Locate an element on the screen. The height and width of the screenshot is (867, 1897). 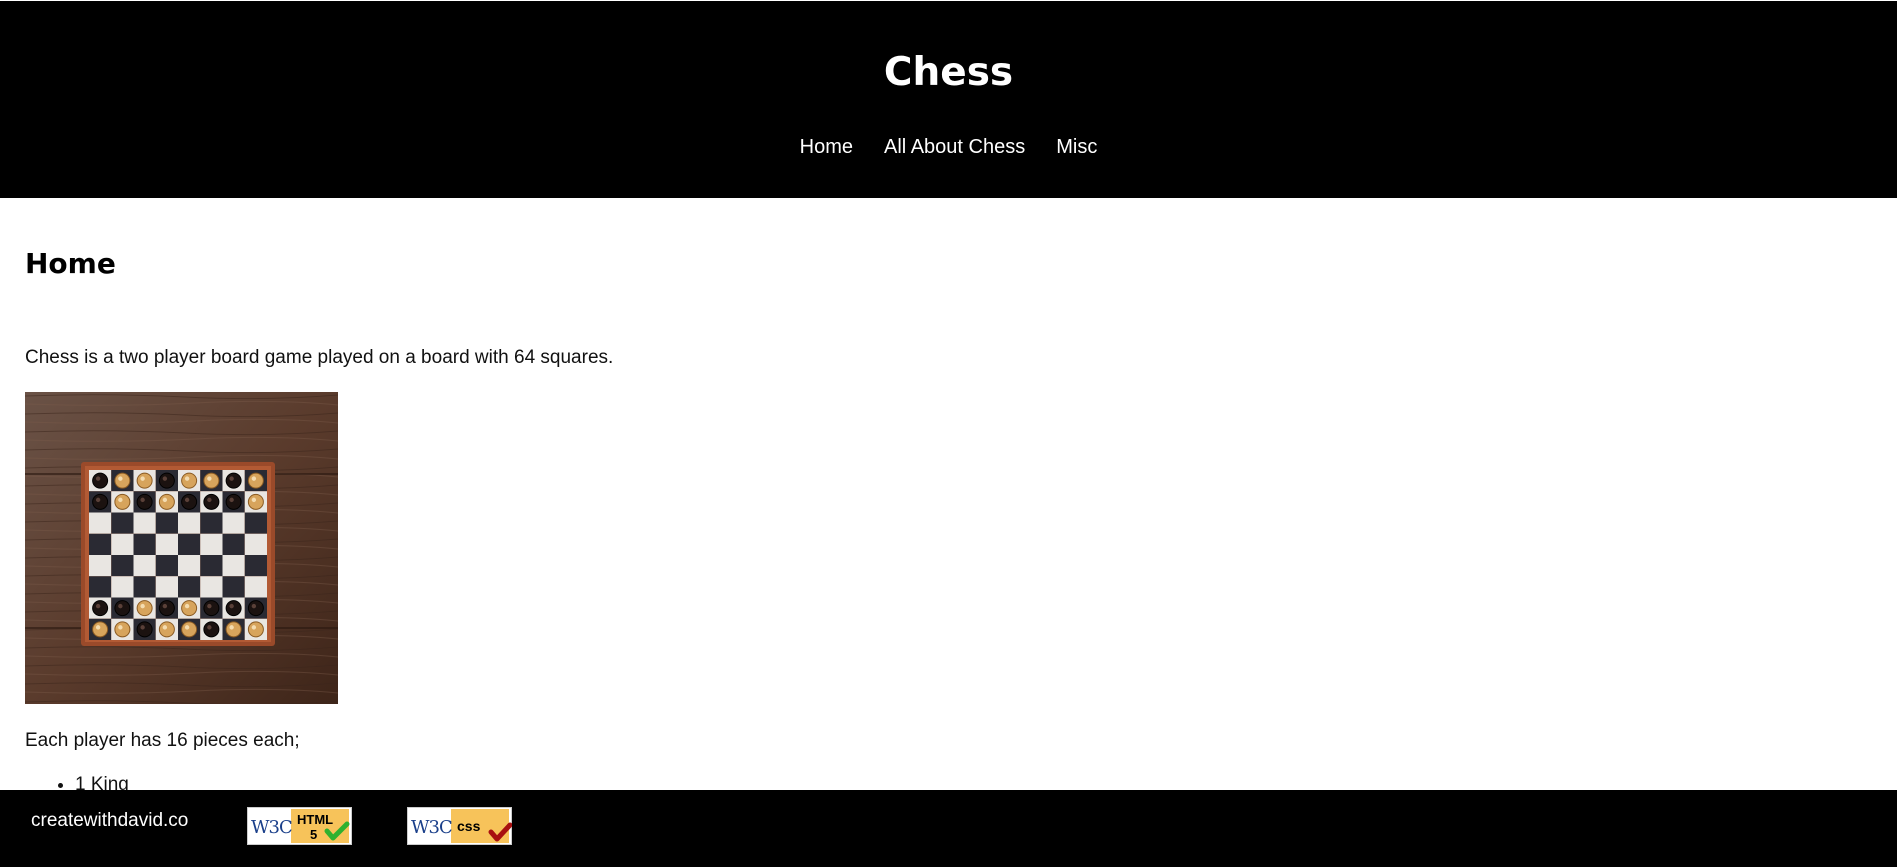
svg-text: HTML is located at coordinates (315, 819).